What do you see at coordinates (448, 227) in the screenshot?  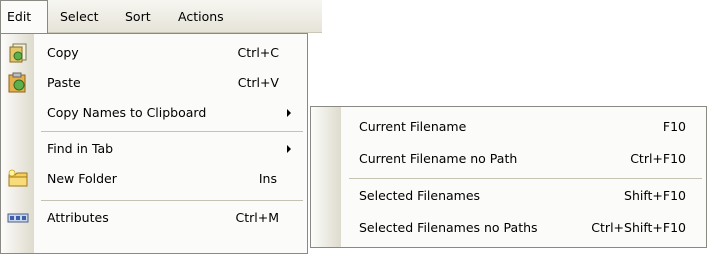 I see `submenu-item-label: Selected Filenames no Paths` at bounding box center [448, 227].